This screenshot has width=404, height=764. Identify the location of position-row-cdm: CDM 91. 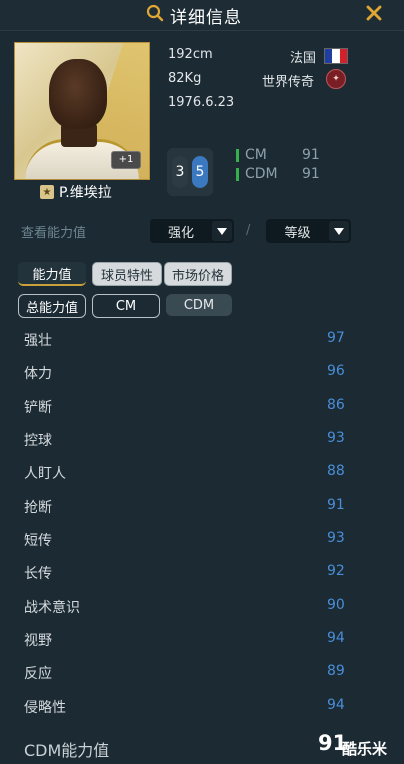
(278, 174).